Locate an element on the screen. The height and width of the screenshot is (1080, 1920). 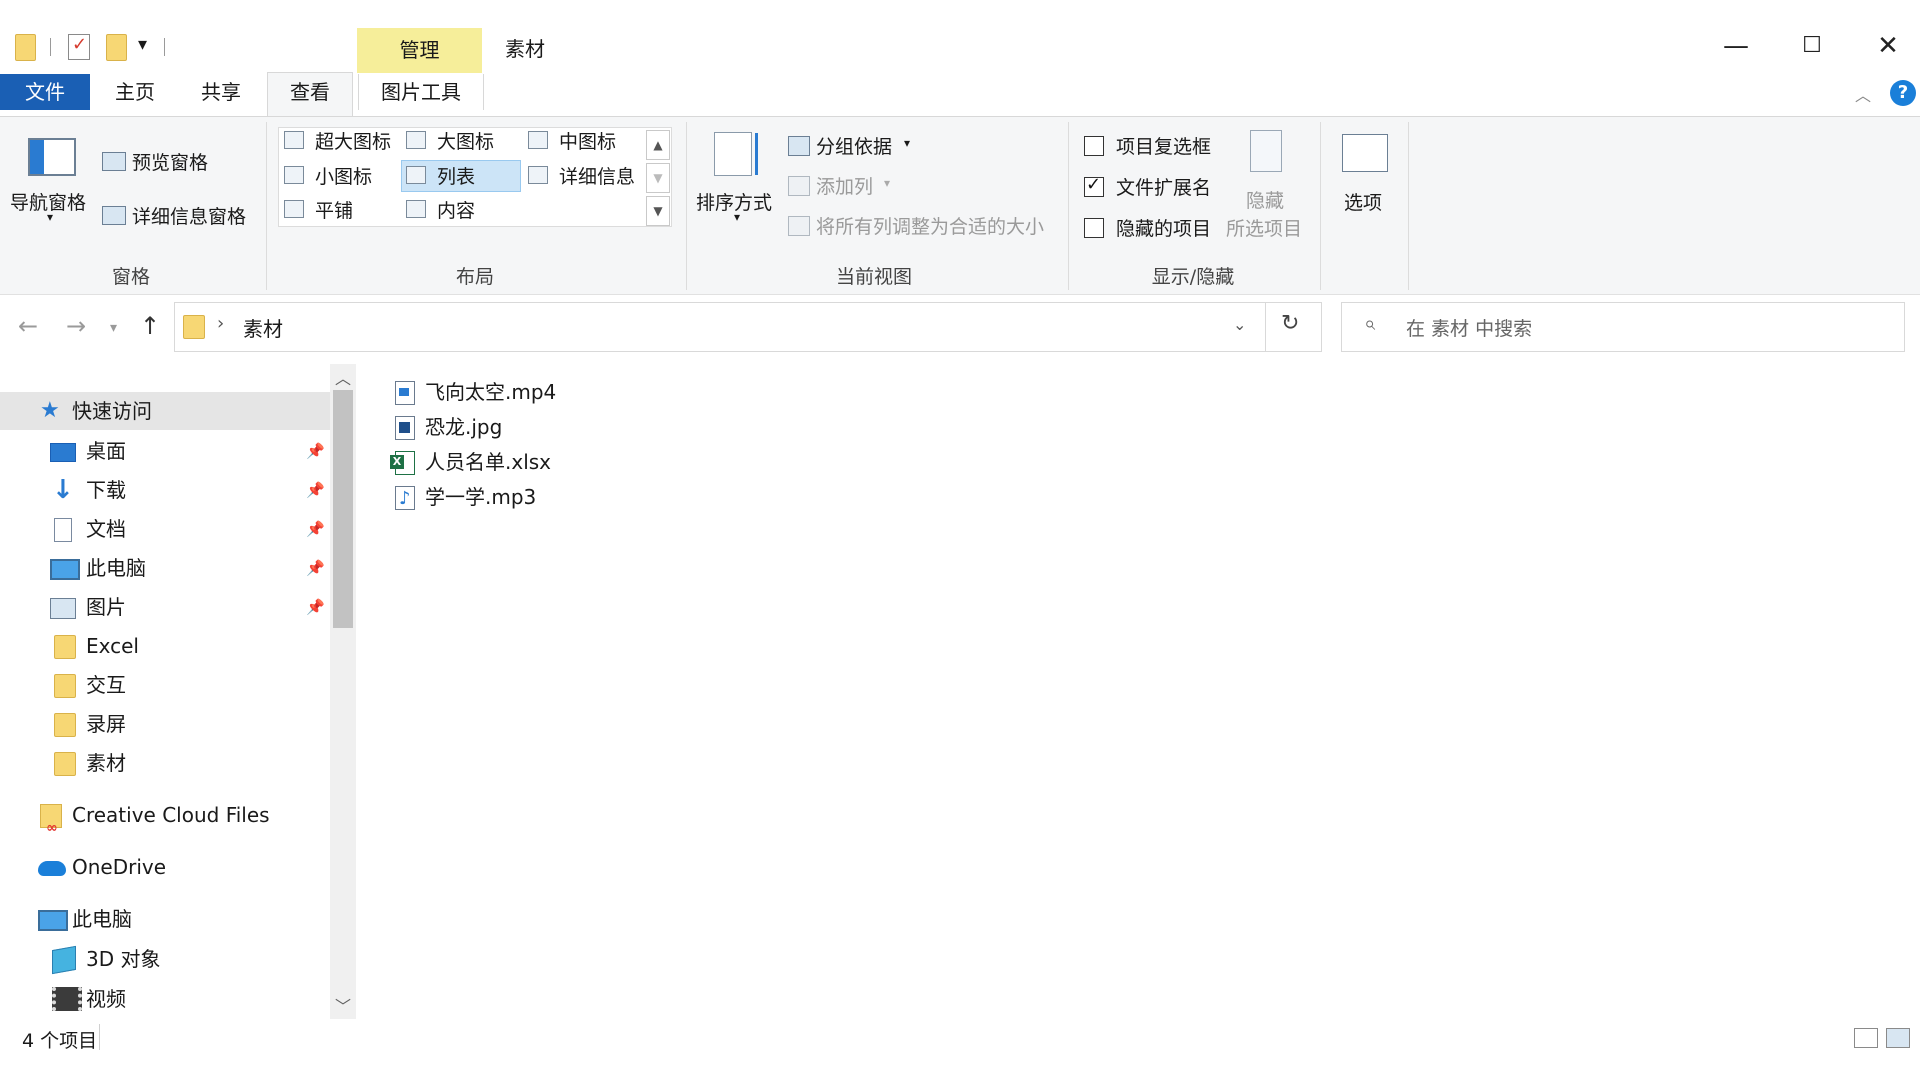
scroll-down-icon: ﹀ is located at coordinates (343, 1007).